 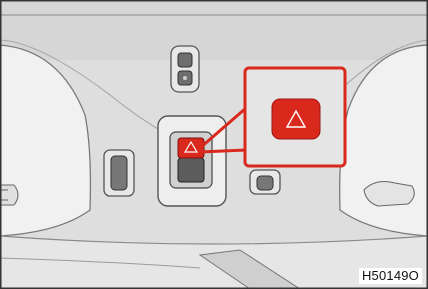 What do you see at coordinates (296, 119) in the screenshot?
I see `callout-hazard-button` at bounding box center [296, 119].